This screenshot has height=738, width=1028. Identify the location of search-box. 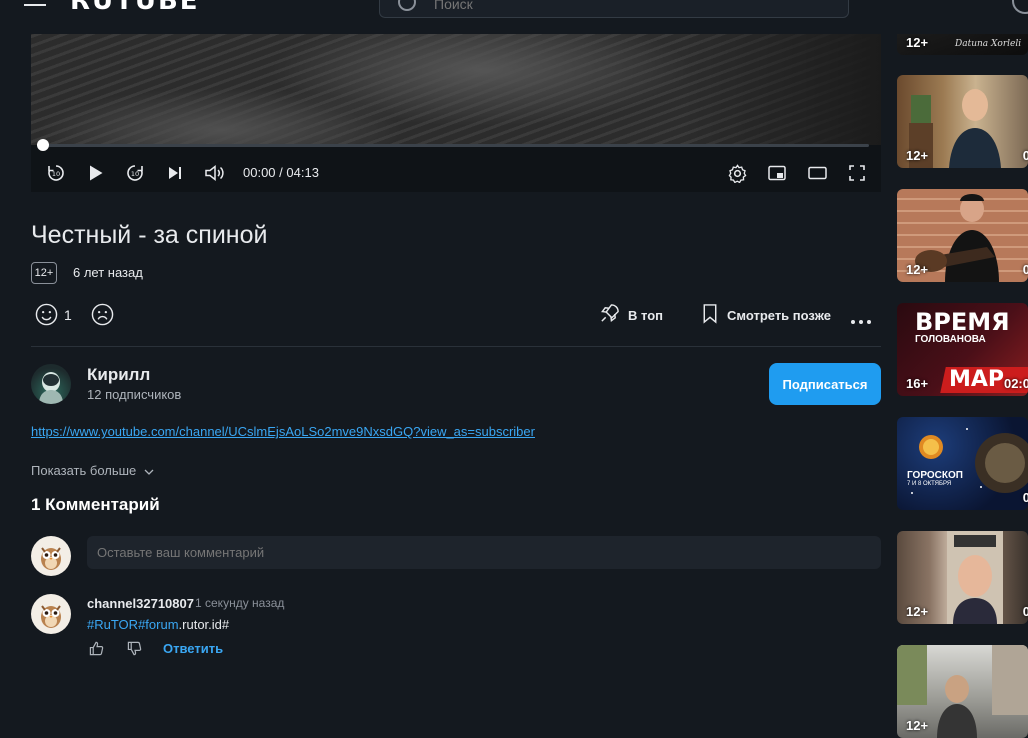
(614, 9).